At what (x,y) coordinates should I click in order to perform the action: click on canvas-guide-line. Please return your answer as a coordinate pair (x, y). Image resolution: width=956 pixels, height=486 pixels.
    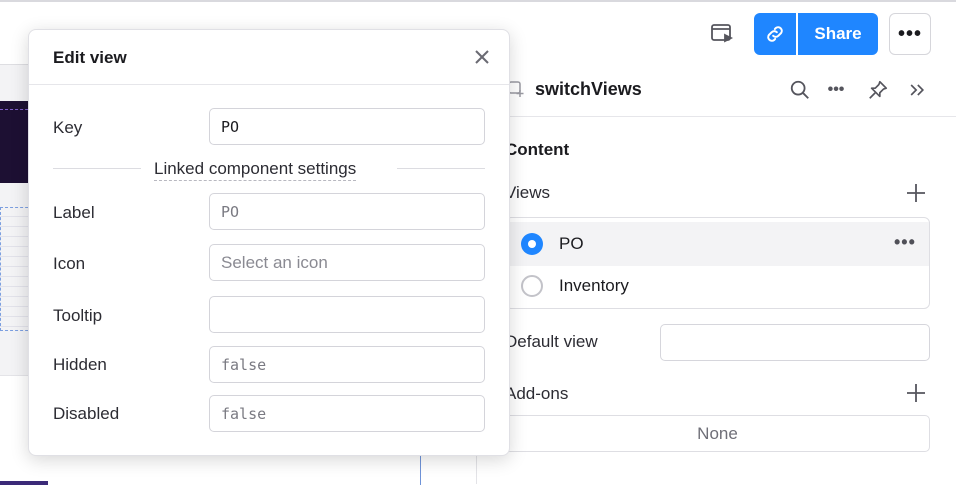
    Looking at the image, I should click on (420, 470).